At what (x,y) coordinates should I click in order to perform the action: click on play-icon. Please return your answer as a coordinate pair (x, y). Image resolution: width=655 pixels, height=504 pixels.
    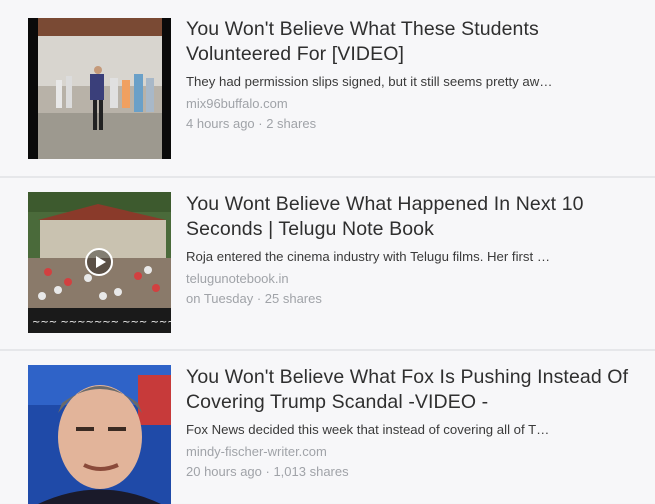
    Looking at the image, I should click on (99, 262).